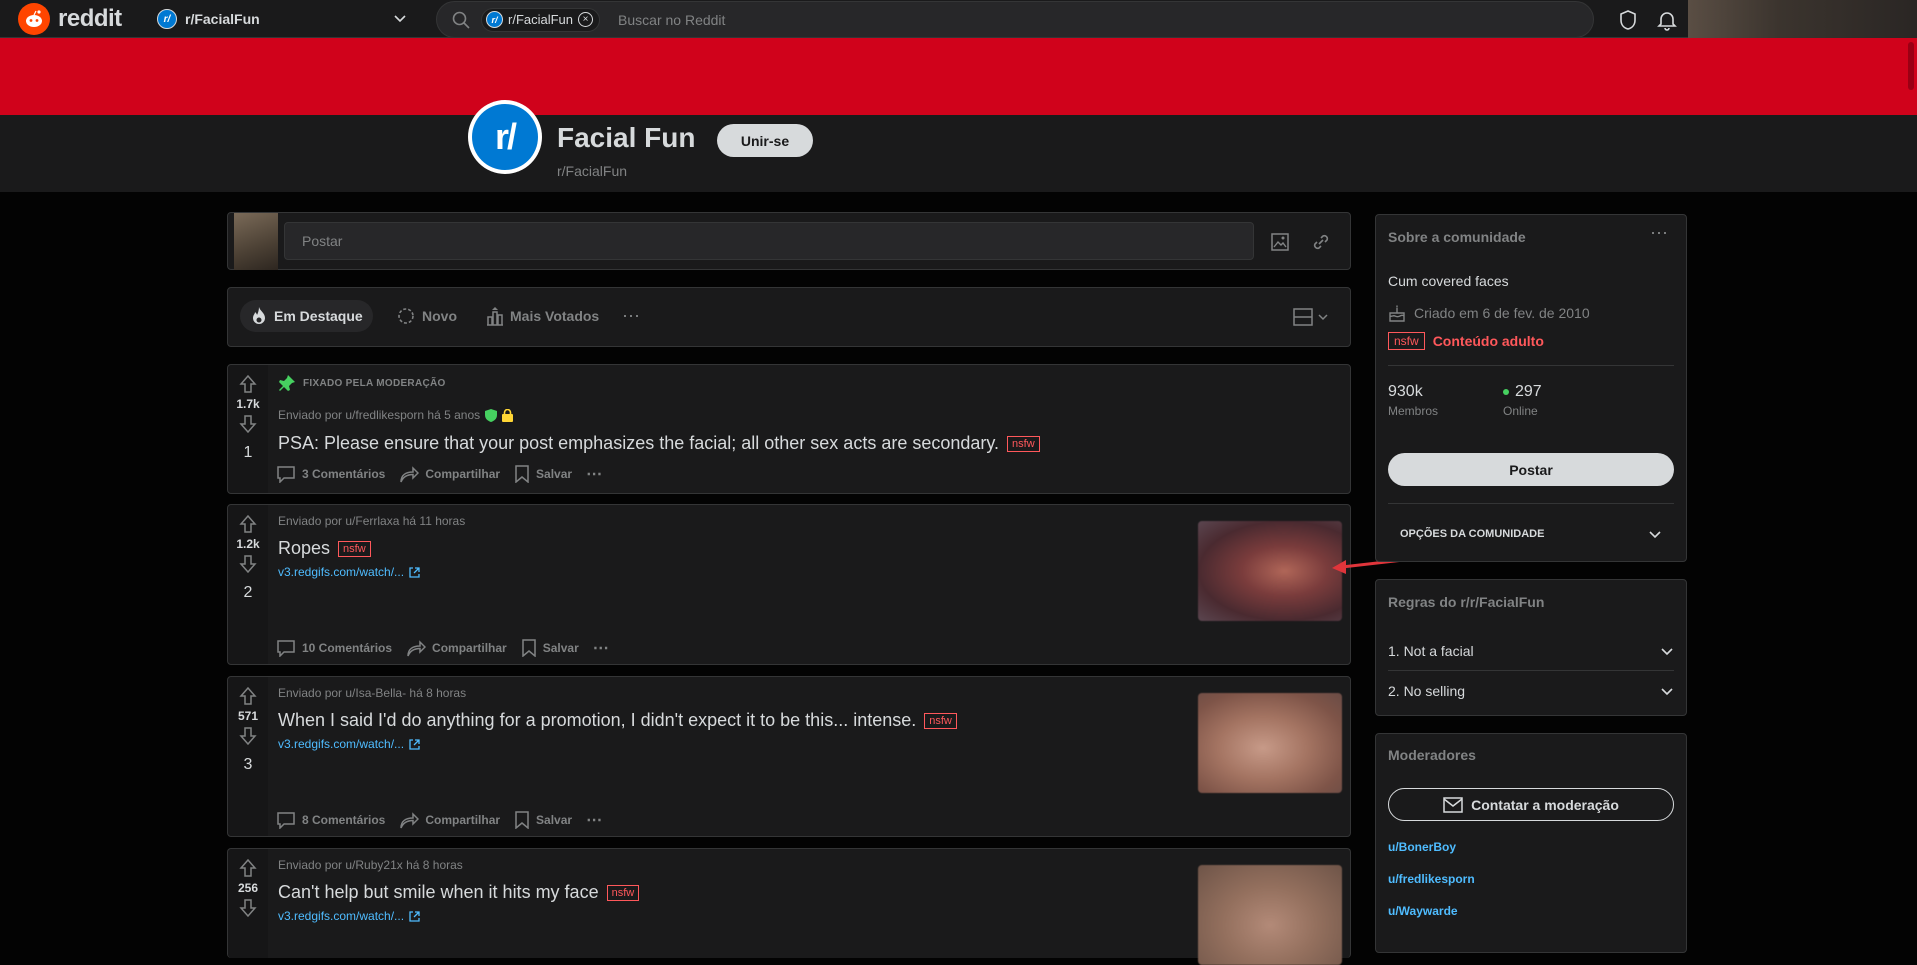 Image resolution: width=1917 pixels, height=965 pixels. Describe the element at coordinates (1506, 392) in the screenshot. I see `online-dot-icon` at that location.